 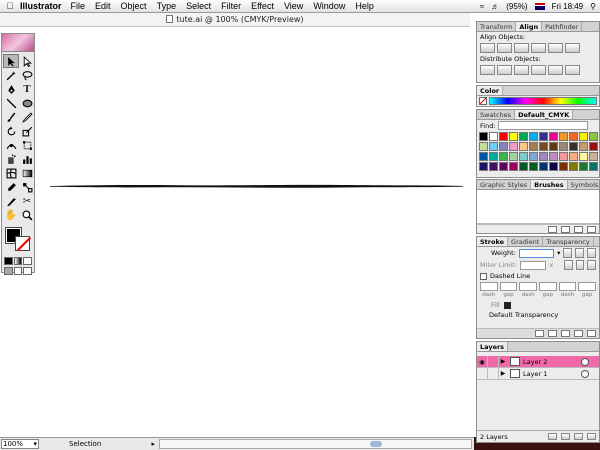 What do you see at coordinates (483, 276) in the screenshot?
I see `dashed-line-checkbox` at bounding box center [483, 276].